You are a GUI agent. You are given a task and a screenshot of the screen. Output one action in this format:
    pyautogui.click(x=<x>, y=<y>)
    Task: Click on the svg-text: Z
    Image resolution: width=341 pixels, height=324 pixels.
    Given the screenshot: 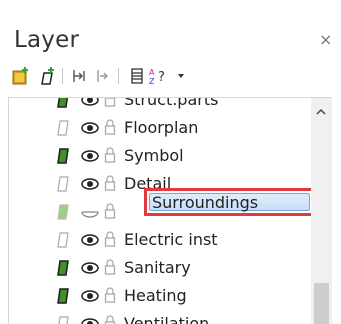 What is the action you would take?
    pyautogui.click(x=152, y=81)
    